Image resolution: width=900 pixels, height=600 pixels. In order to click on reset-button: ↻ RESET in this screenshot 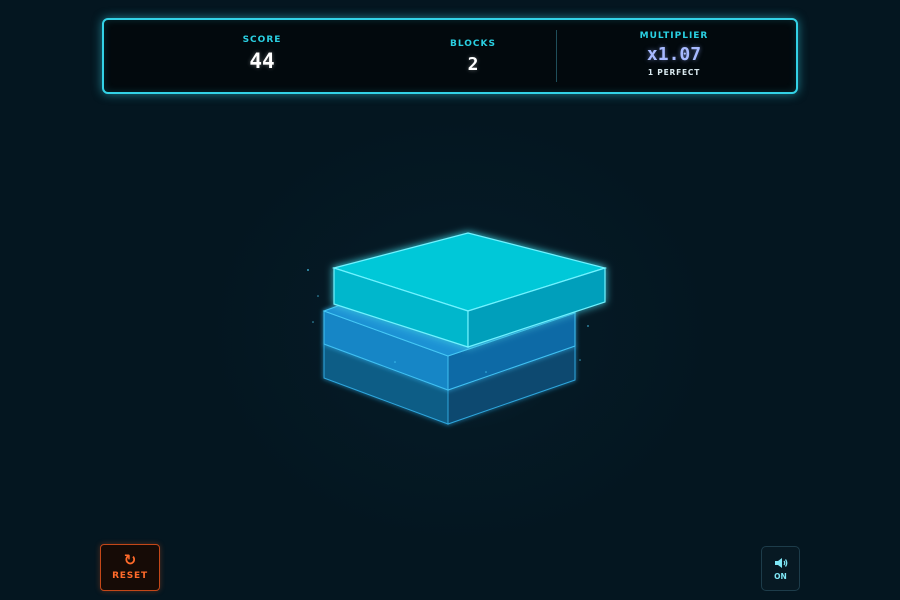, I will do `click(130, 567)`.